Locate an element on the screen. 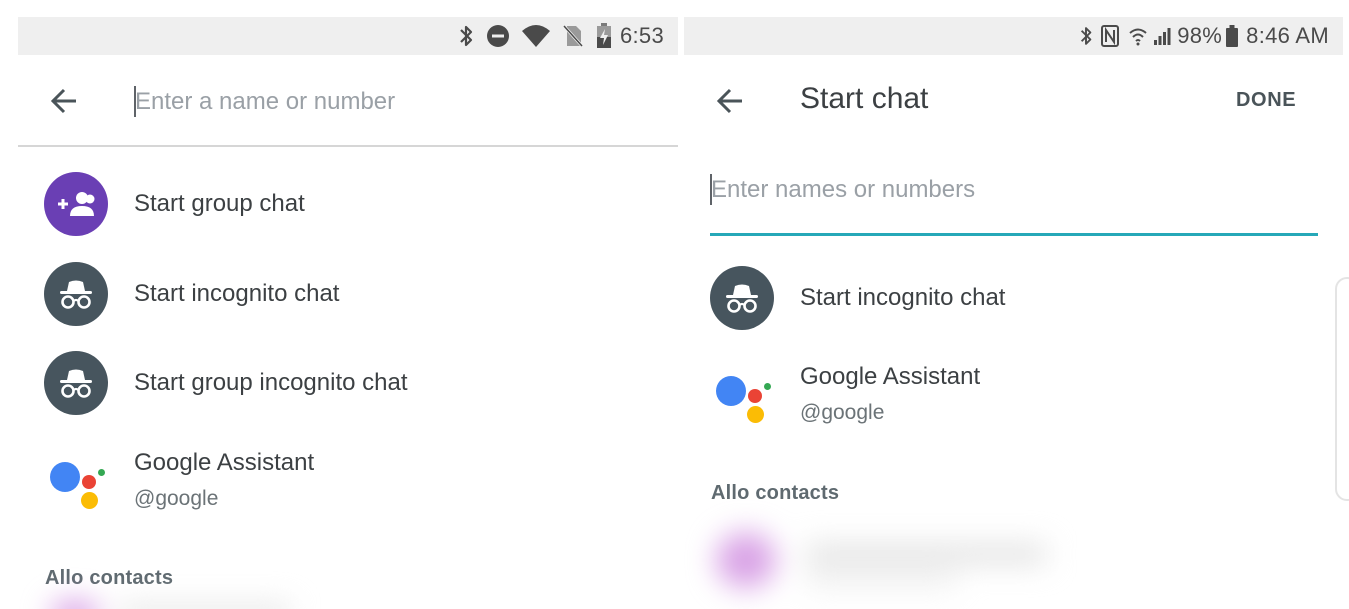 Image resolution: width=1349 pixels, height=609 pixels. status-bar: 98% 8:46 AM is located at coordinates (1013, 36).